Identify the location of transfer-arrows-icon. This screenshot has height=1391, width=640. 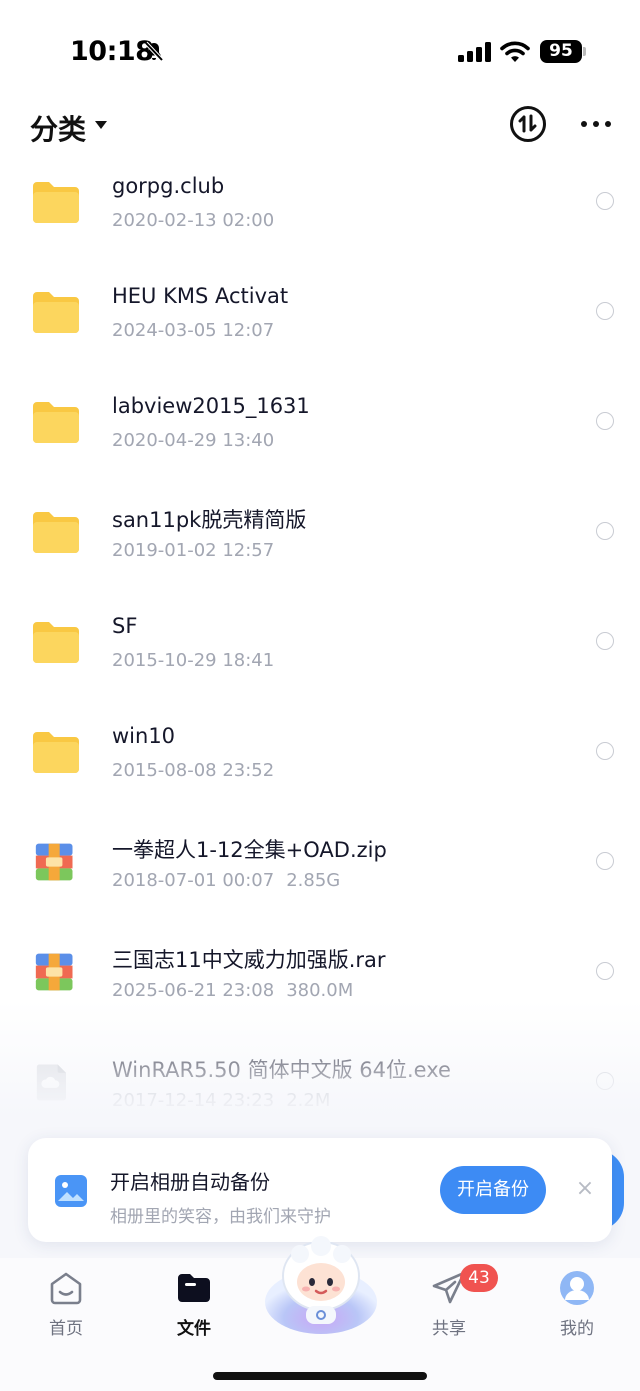
(527, 123).